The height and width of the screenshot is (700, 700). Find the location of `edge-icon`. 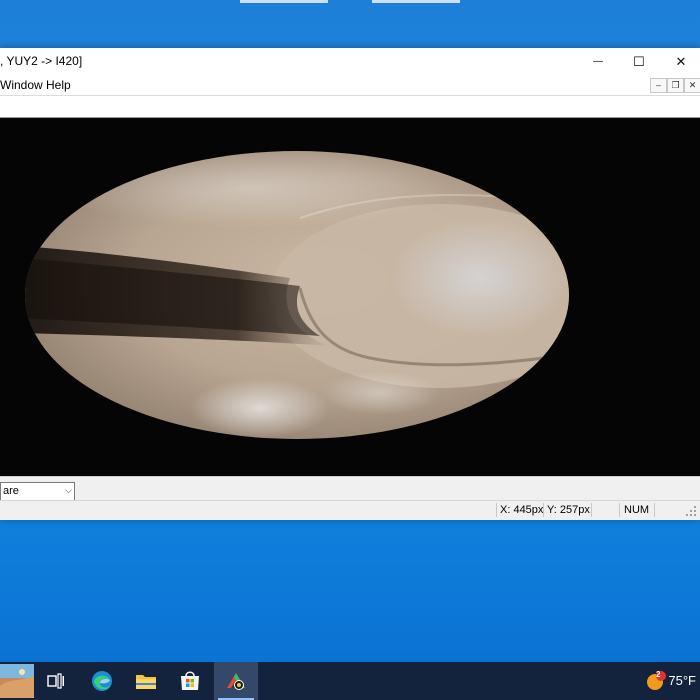

edge-icon is located at coordinates (102, 681).